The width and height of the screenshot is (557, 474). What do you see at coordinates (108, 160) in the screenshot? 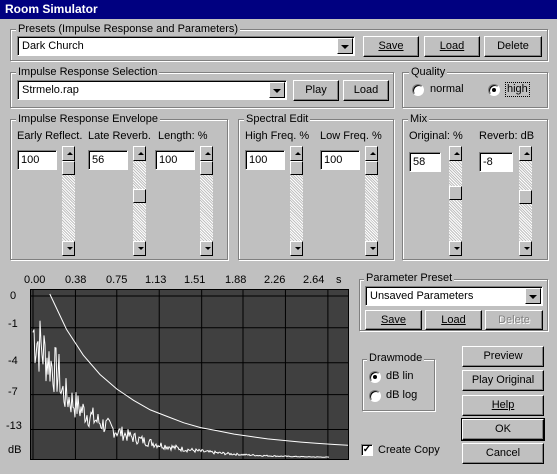
I see `late-field: 56` at bounding box center [108, 160].